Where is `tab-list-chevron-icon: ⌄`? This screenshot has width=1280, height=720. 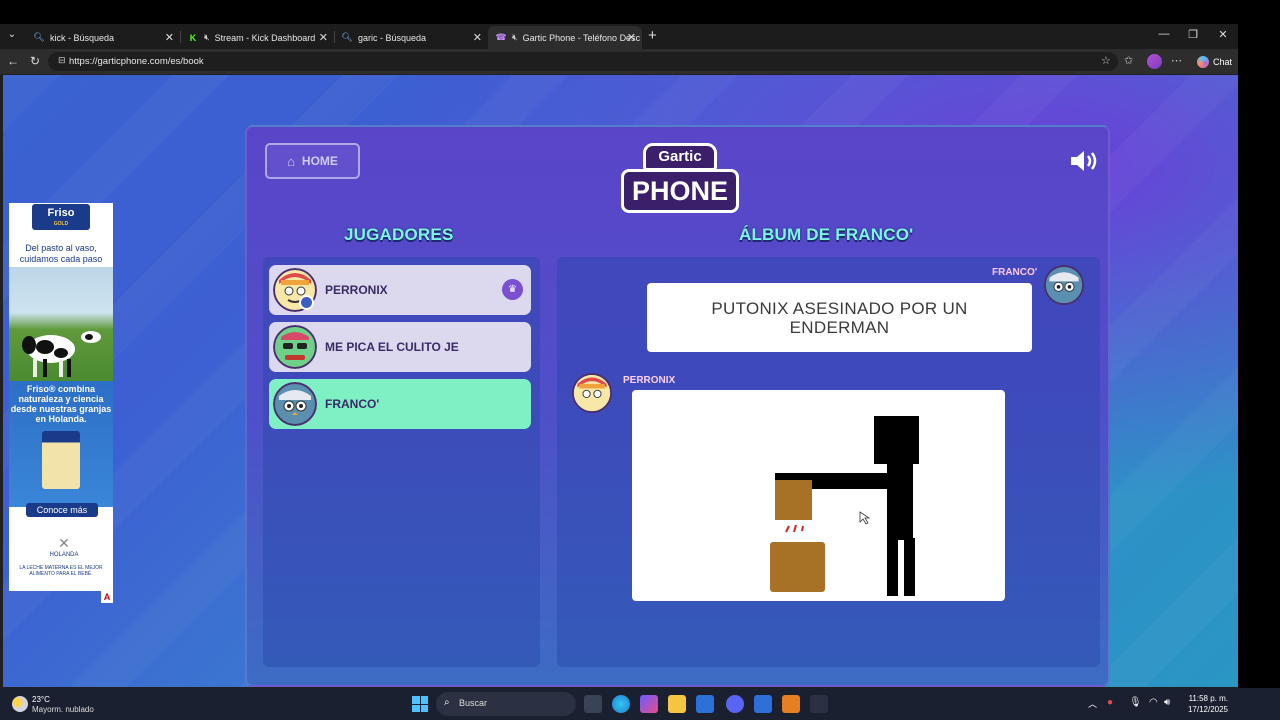 tab-list-chevron-icon: ⌄ is located at coordinates (12, 34).